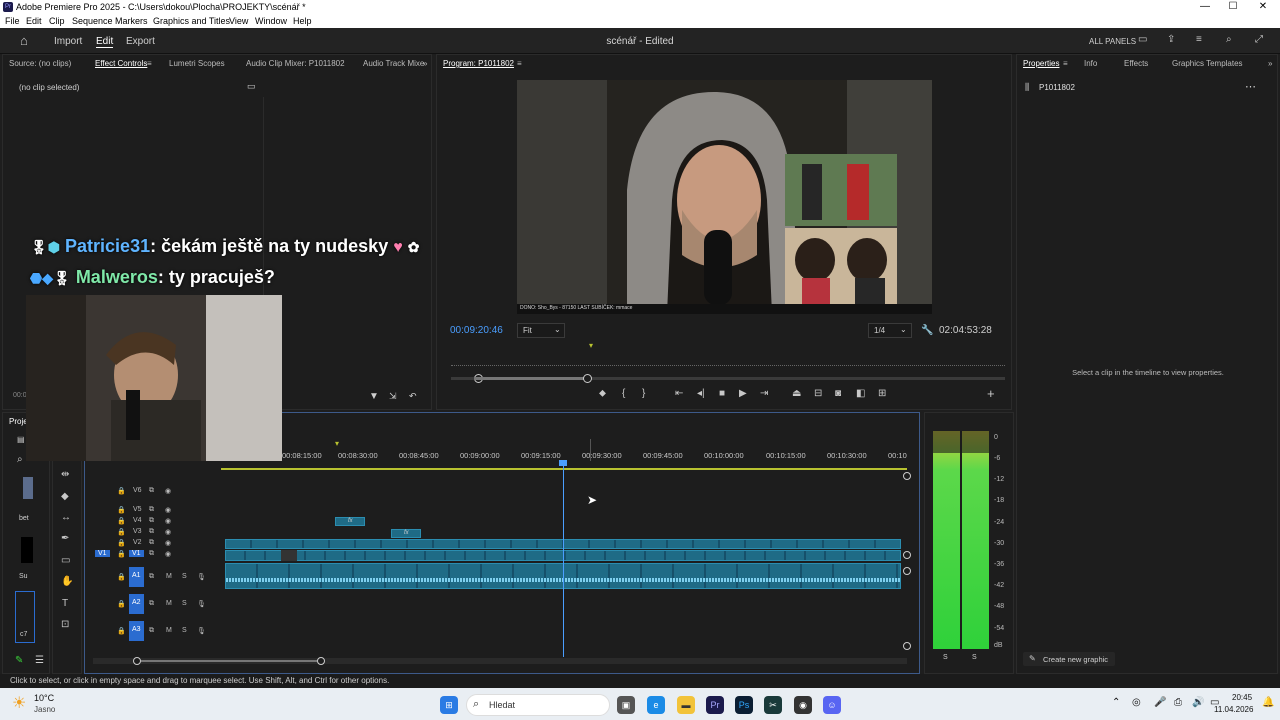 Image resolution: width=1280 pixels, height=720 pixels. What do you see at coordinates (1041, 63) in the screenshot?
I see `tab-properties: Properties` at bounding box center [1041, 63].